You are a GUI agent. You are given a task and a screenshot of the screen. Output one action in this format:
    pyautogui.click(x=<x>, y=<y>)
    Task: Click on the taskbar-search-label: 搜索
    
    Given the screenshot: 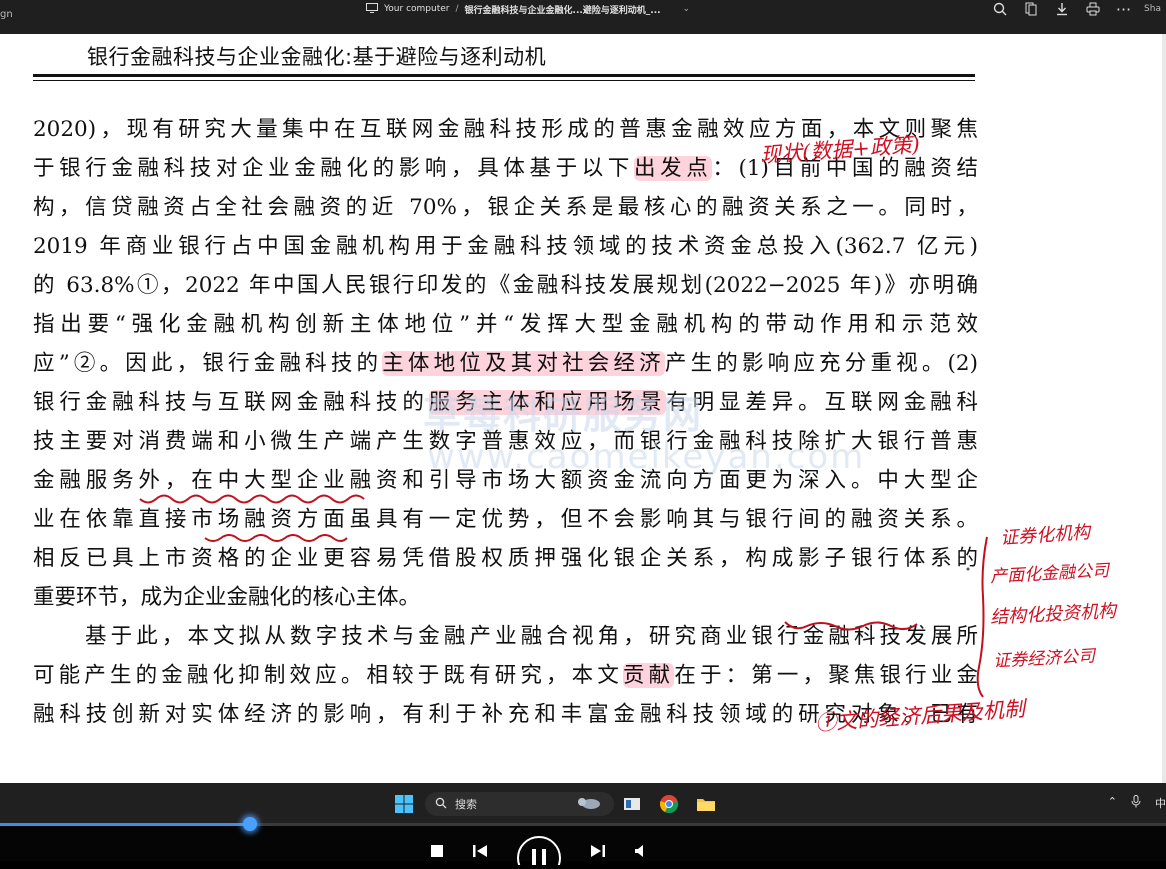 What is the action you would take?
    pyautogui.click(x=466, y=804)
    